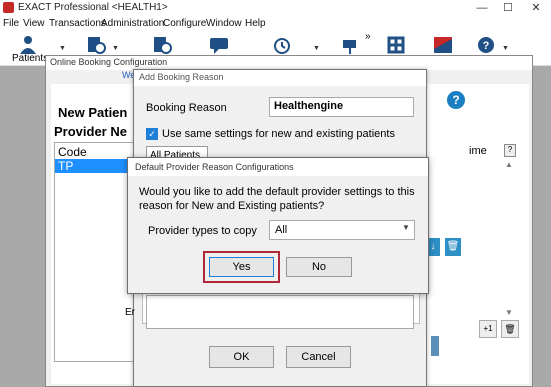 The width and height of the screenshot is (551, 387). I want to click on messages-icon, so click(219, 45).